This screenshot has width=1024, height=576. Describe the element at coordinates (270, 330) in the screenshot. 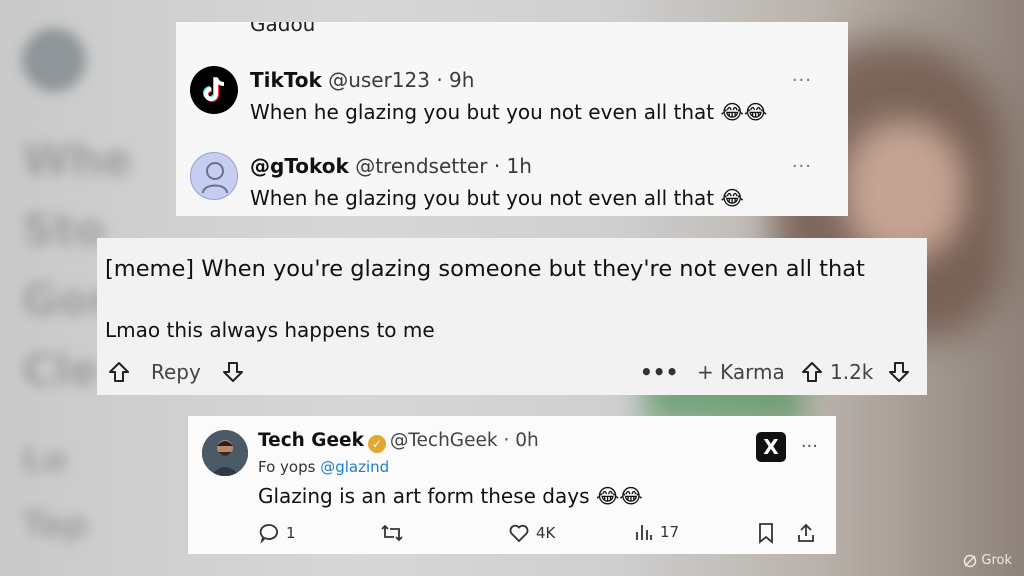

I see `meme-body: Lmao this always happens to me` at that location.